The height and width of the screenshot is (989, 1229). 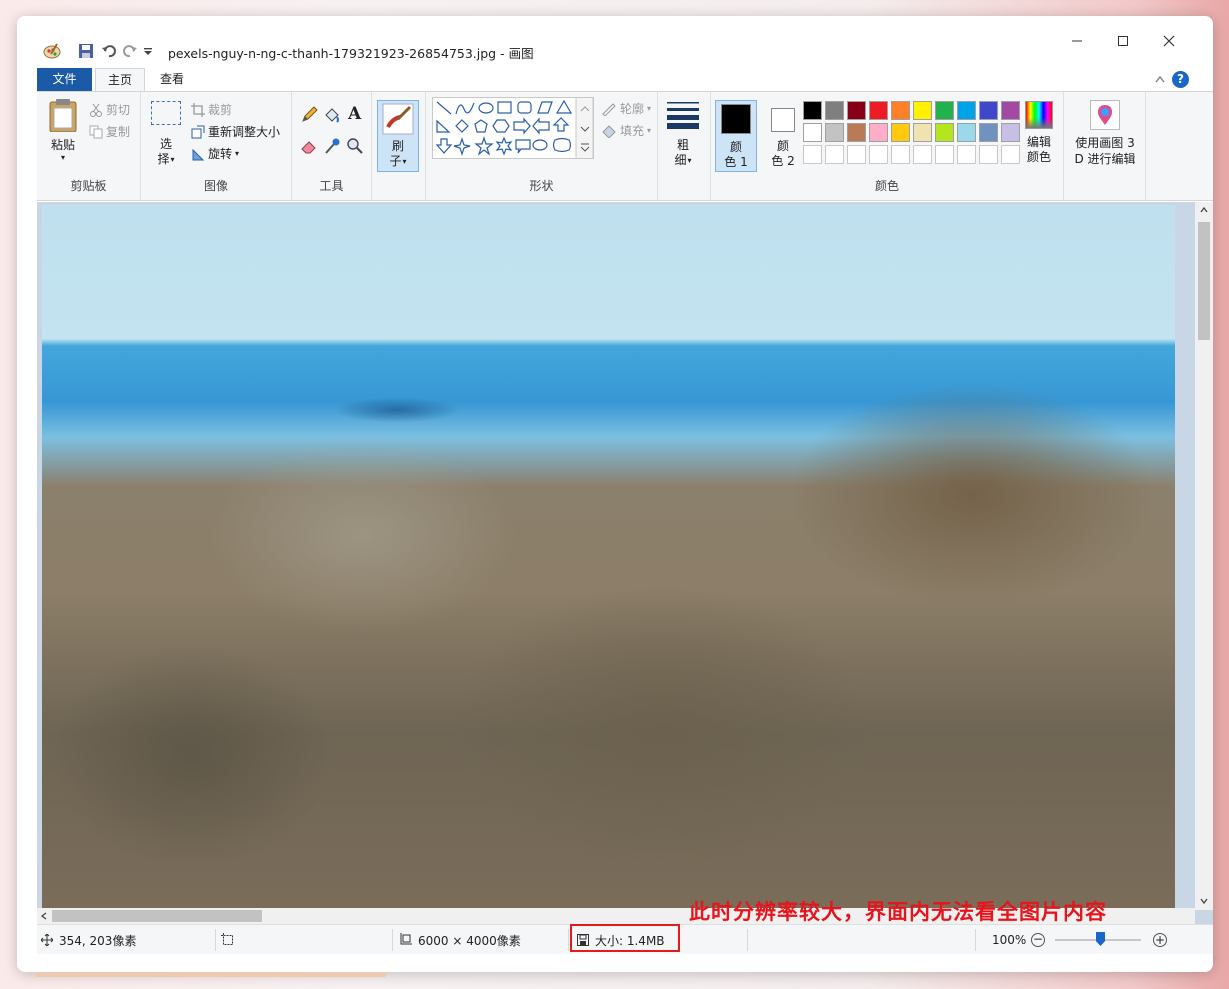 I want to click on cut-icon, so click(x=96, y=110).